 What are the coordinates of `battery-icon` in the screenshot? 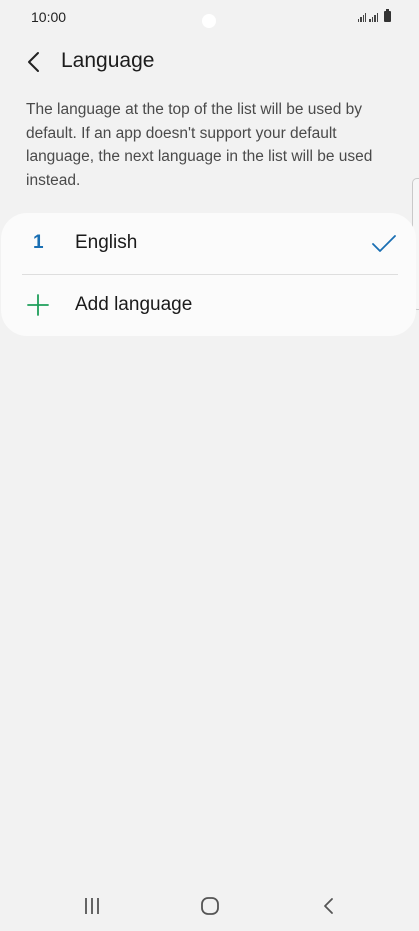 It's located at (387, 15).